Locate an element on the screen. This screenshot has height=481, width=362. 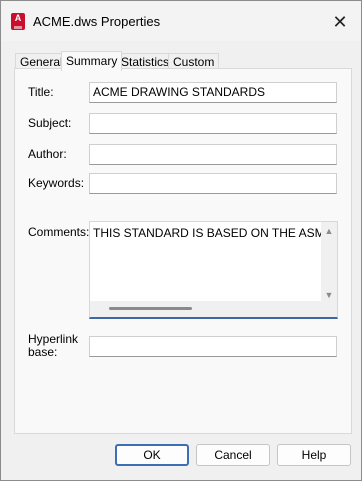
keywords-field is located at coordinates (213, 183).